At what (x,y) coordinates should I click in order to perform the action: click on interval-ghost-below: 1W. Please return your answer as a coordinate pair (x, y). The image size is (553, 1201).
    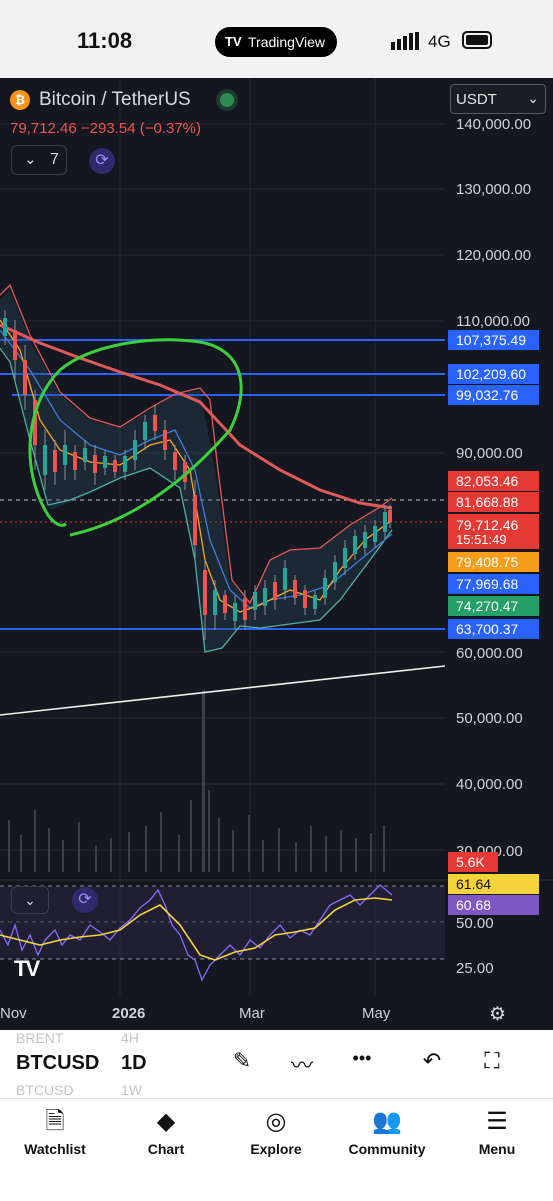
    Looking at the image, I should click on (131, 1090).